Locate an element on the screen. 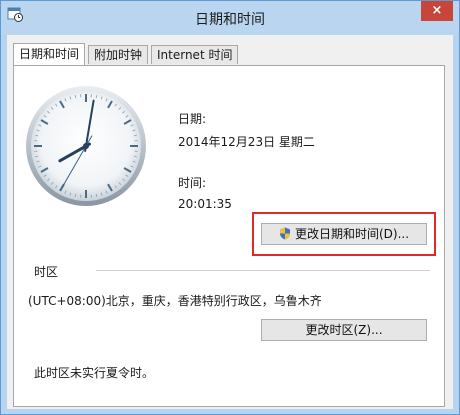  date-value: 2014年12月23日 星期二 is located at coordinates (246, 142).